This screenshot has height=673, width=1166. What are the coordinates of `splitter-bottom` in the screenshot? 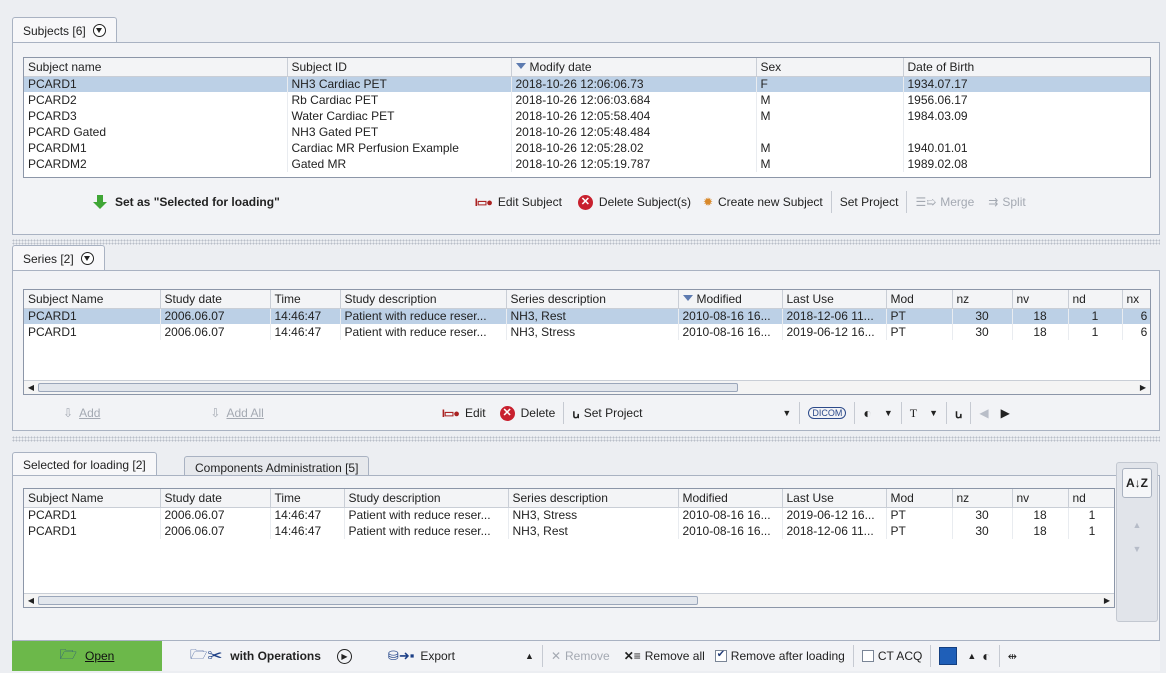 It's located at (586, 439).